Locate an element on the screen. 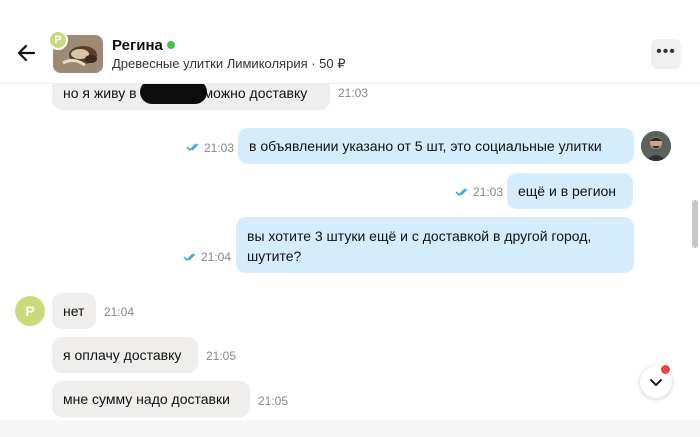 The height and width of the screenshot is (437, 700). message-text-start: но я живу в is located at coordinates (100, 93).